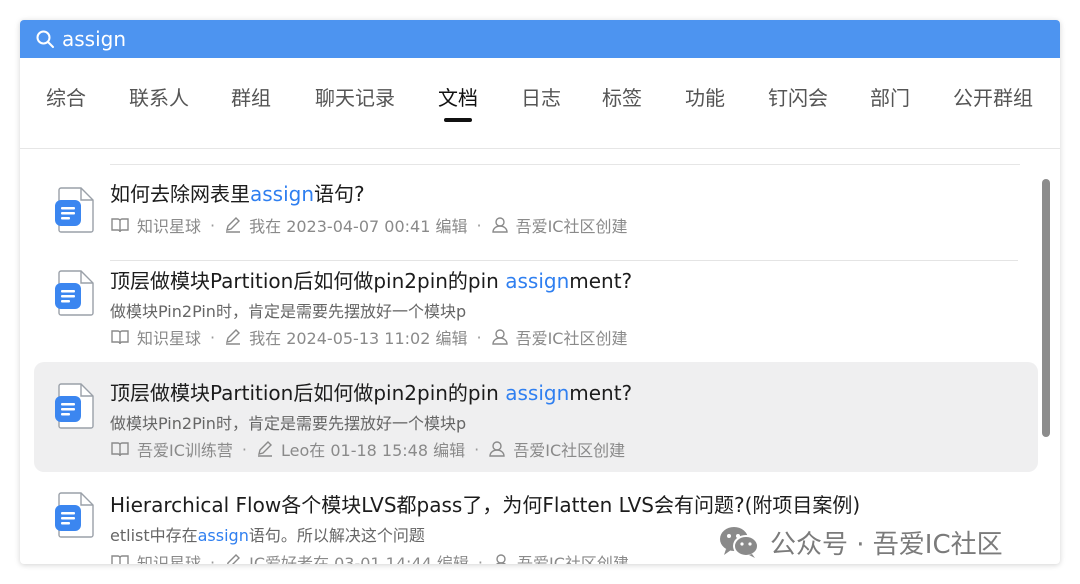 This screenshot has height=584, width=1080. What do you see at coordinates (739, 542) in the screenshot?
I see `wechat-icon` at bounding box center [739, 542].